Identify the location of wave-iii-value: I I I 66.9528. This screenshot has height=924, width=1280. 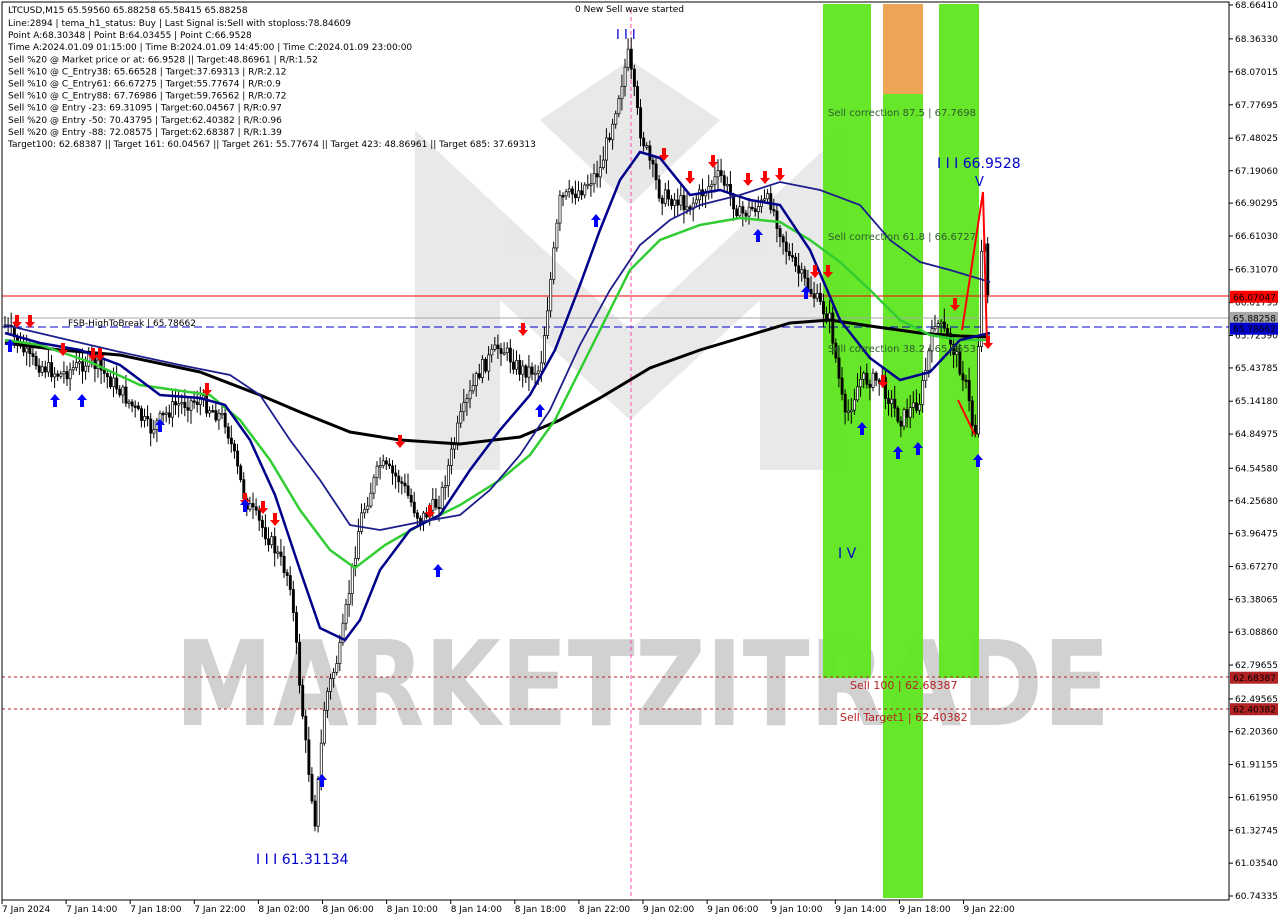
(979, 164).